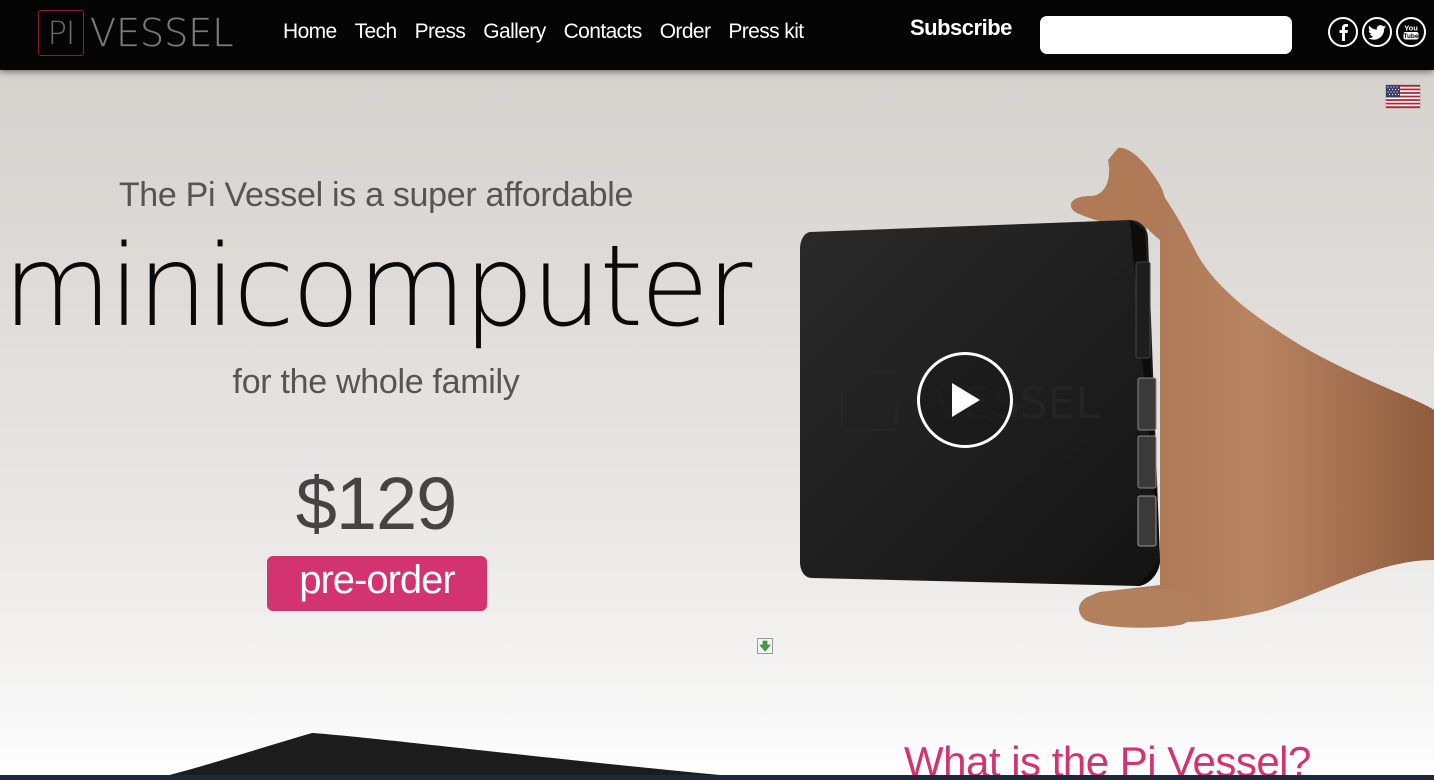 The height and width of the screenshot is (780, 1434). Describe the element at coordinates (1377, 32) in the screenshot. I see `twitter-icon` at that location.